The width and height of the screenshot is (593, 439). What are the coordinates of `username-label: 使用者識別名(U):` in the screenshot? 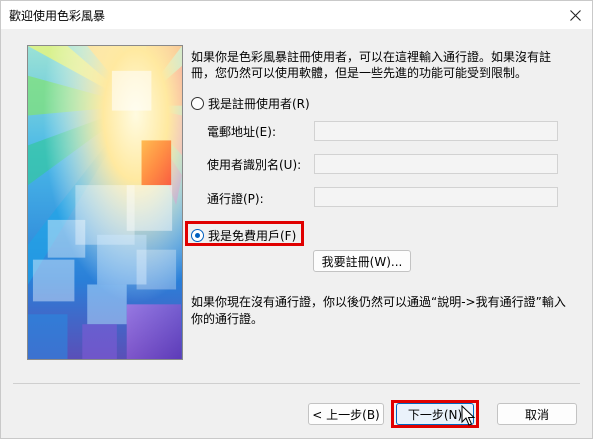 It's located at (254, 165).